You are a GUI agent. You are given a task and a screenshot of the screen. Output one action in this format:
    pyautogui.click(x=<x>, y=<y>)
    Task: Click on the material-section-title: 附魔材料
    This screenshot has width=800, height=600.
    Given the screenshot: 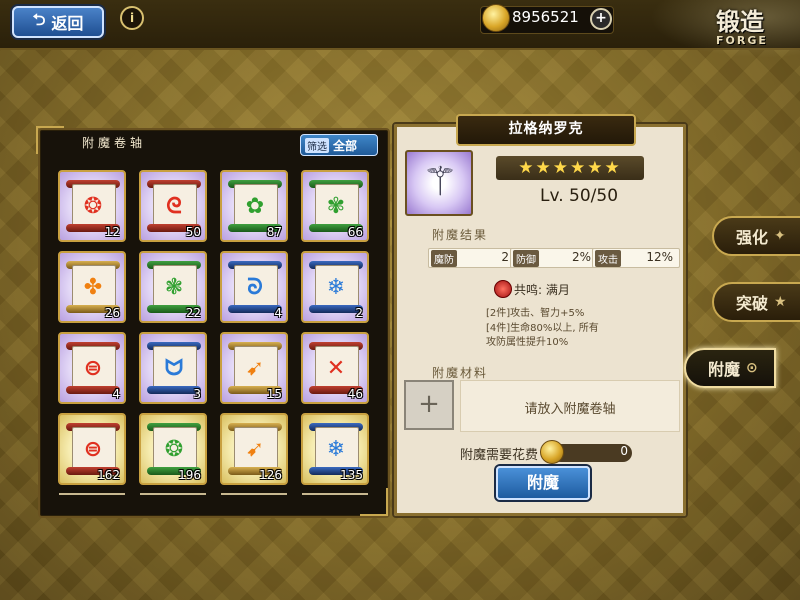 What is the action you would take?
    pyautogui.click(x=460, y=373)
    